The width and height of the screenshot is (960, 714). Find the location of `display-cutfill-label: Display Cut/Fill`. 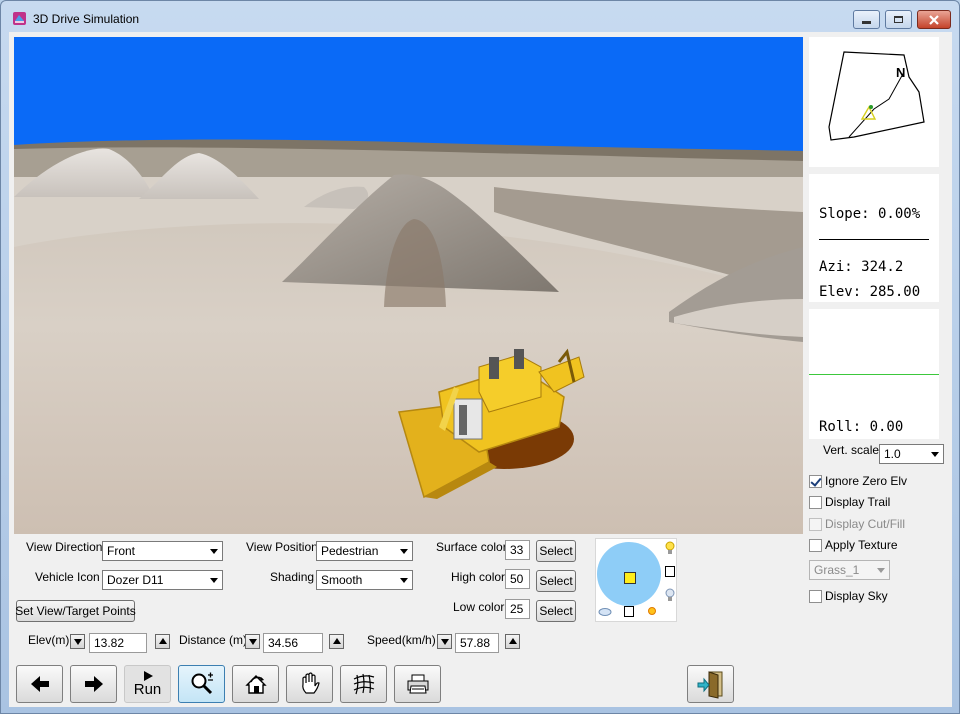

display-cutfill-label: Display Cut/Fill is located at coordinates (865, 524).